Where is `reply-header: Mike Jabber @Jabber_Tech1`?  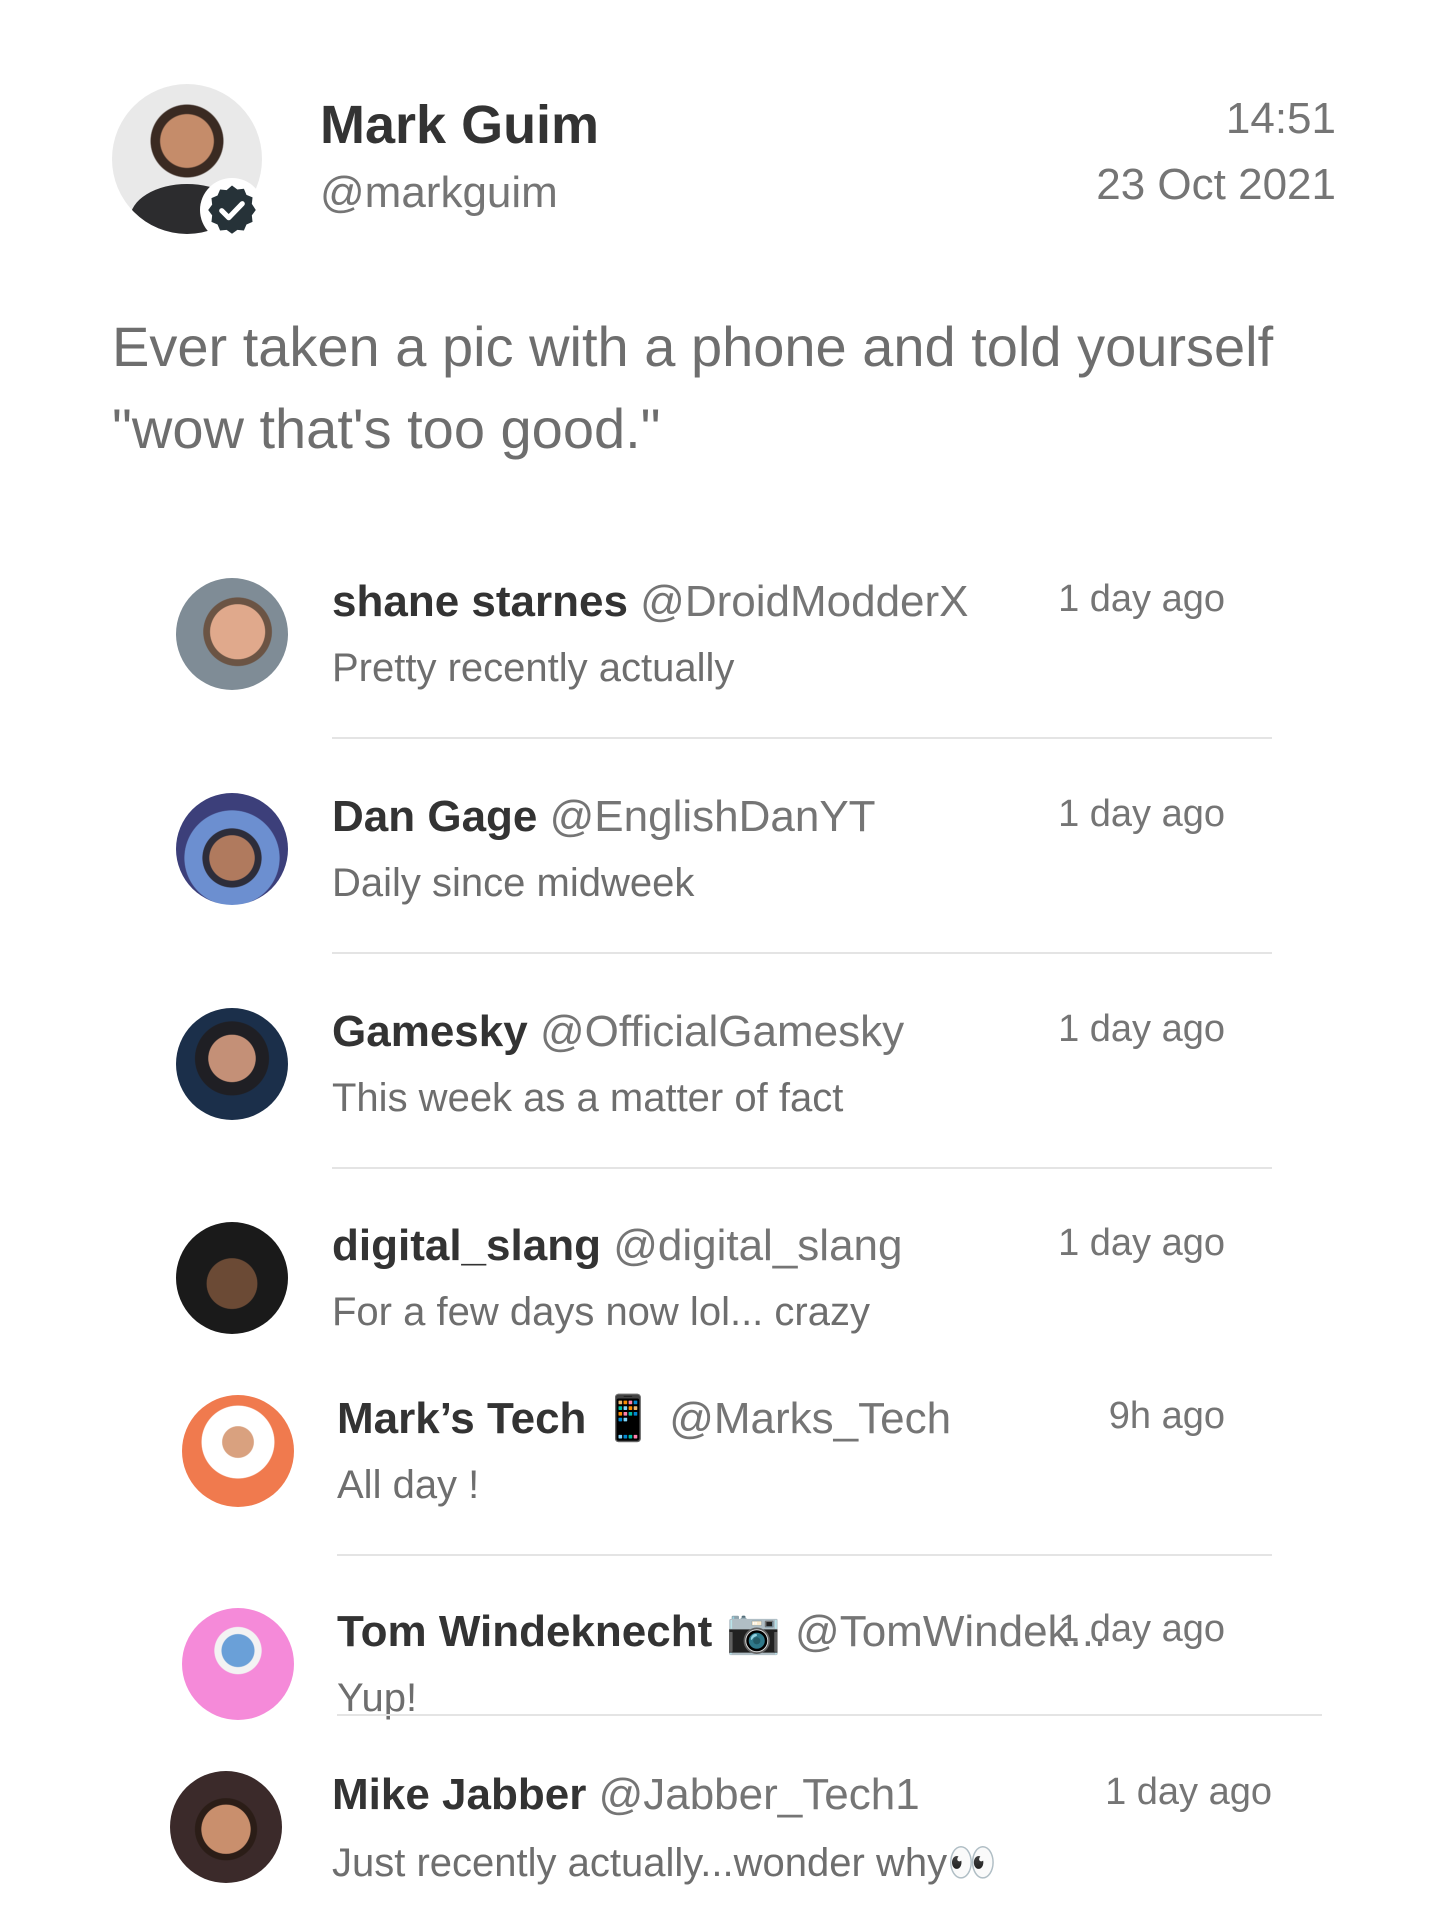
reply-header: Mike Jabber @Jabber_Tech1 is located at coordinates (626, 1795).